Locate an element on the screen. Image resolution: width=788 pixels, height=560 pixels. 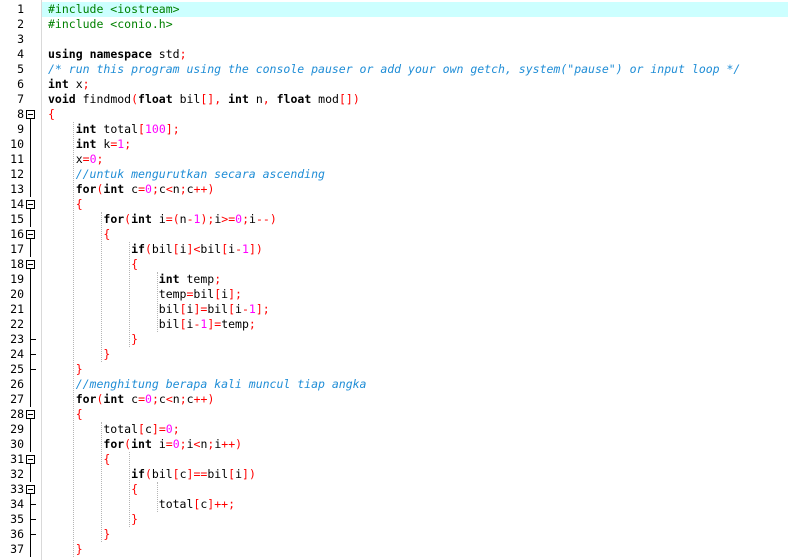
line-number: 16 is located at coordinates (17, 234).